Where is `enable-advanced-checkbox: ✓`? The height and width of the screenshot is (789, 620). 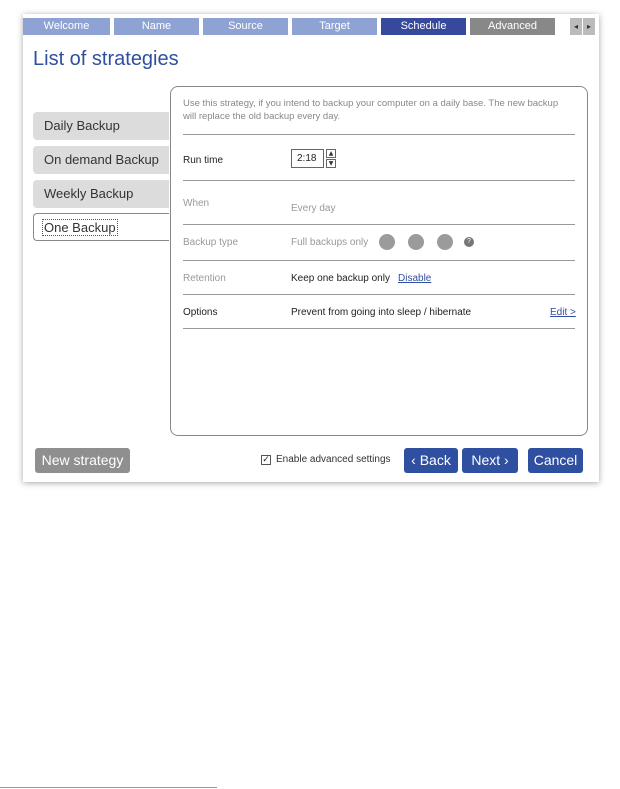 enable-advanced-checkbox: ✓ is located at coordinates (266, 460).